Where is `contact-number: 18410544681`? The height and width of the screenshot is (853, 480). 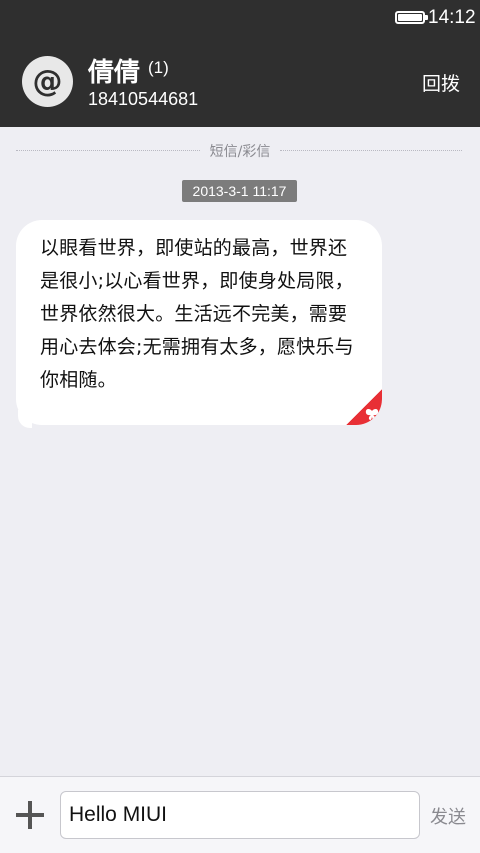
contact-number: 18410544681 is located at coordinates (143, 99).